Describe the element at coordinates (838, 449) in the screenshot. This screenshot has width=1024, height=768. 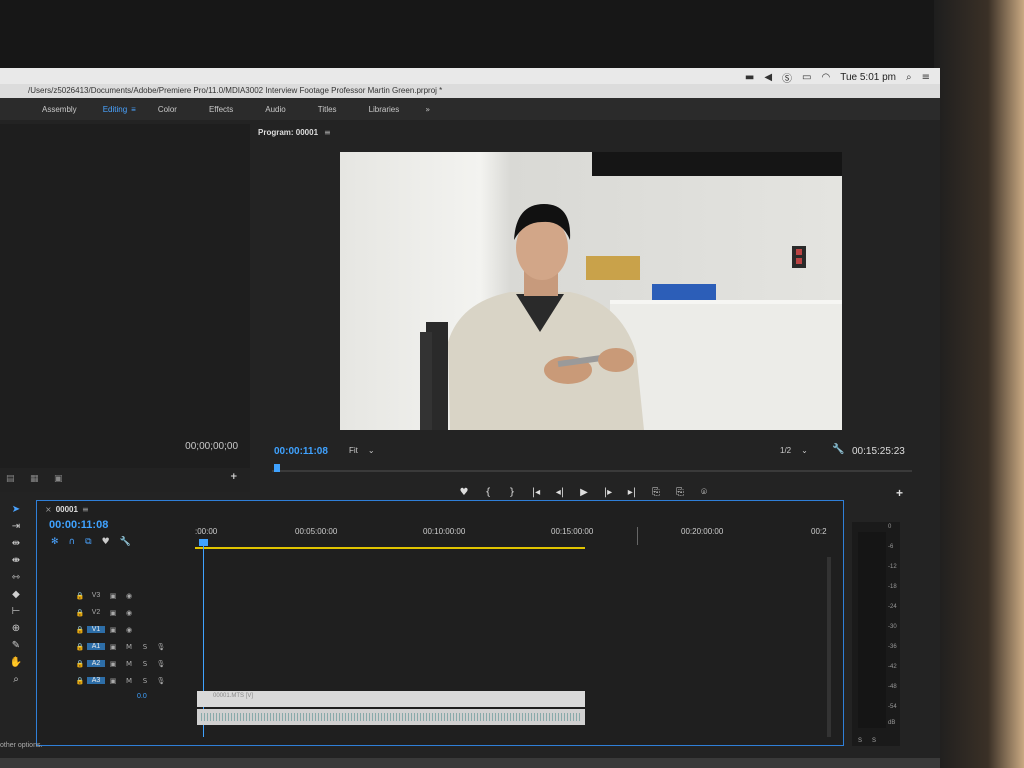
I see `settings-wrench-icon: 🔧` at that location.